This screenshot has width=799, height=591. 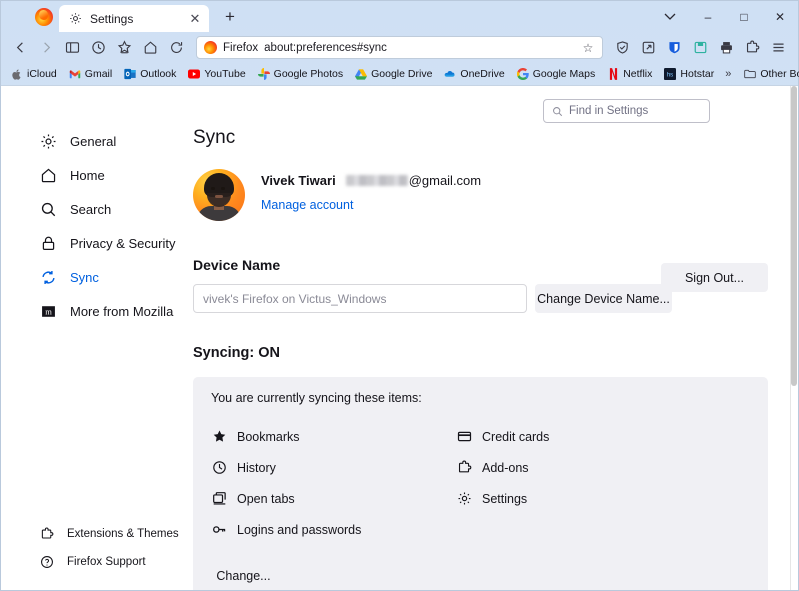 I want to click on navigation-toolbar: Firefox about:preferences#sync ☆, so click(x=399, y=47).